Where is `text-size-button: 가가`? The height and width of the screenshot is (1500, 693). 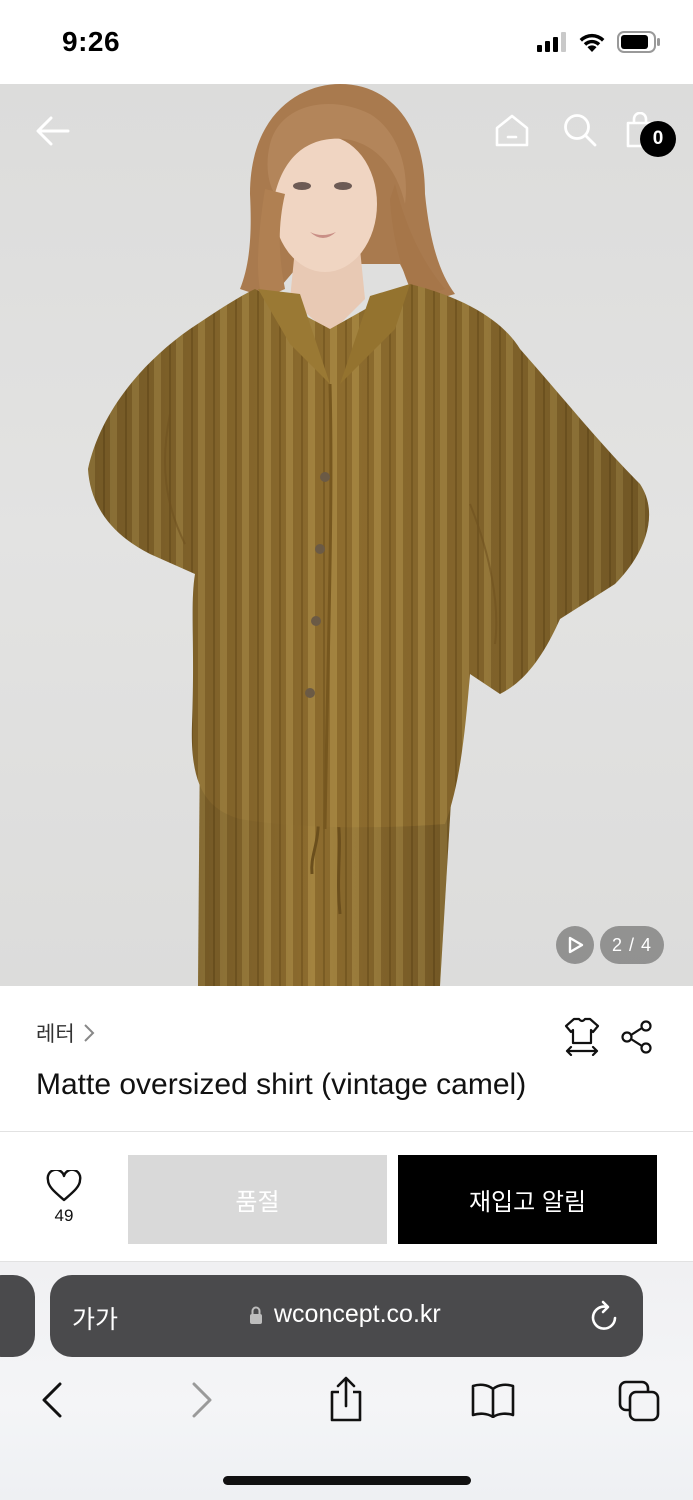 text-size-button: 가가 is located at coordinates (95, 1318).